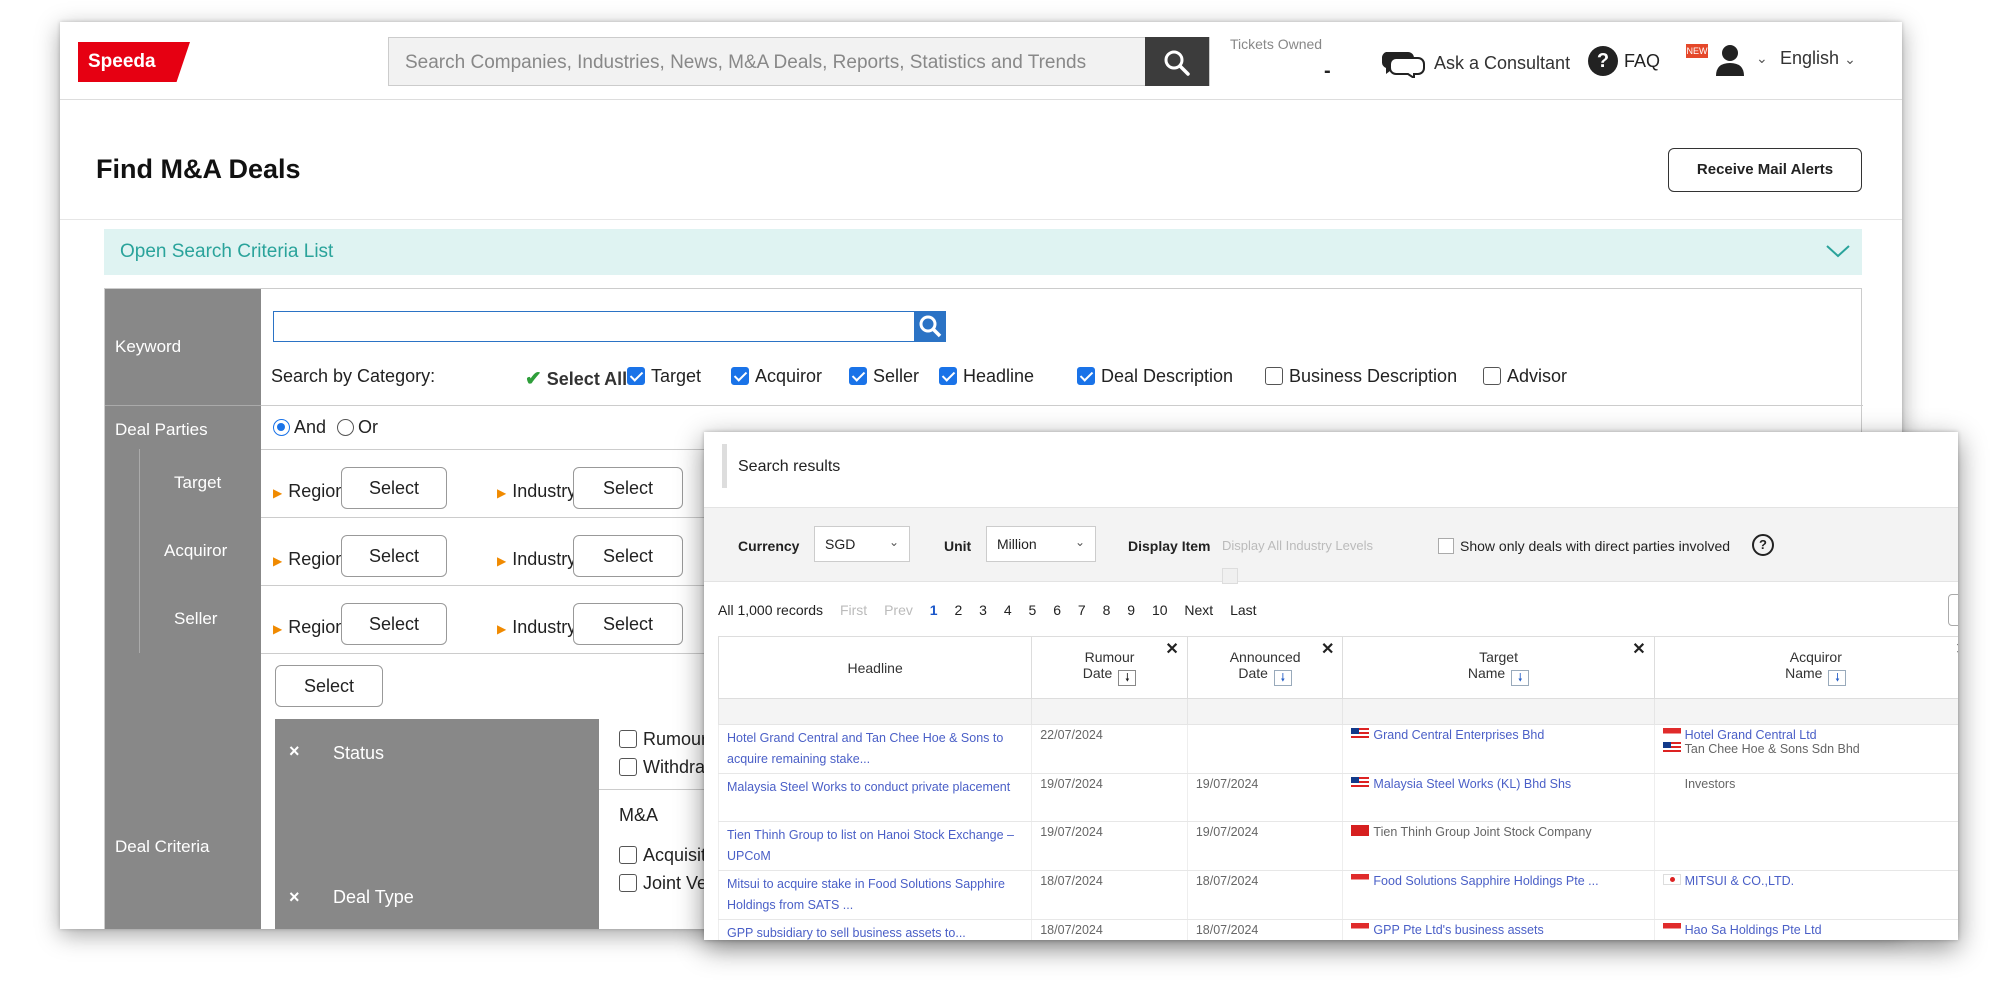 This screenshot has height=1000, width=2000. What do you see at coordinates (1109, 667) in the screenshot?
I see `column-header-rumour-date: ✕ Rumour Date 🠗` at bounding box center [1109, 667].